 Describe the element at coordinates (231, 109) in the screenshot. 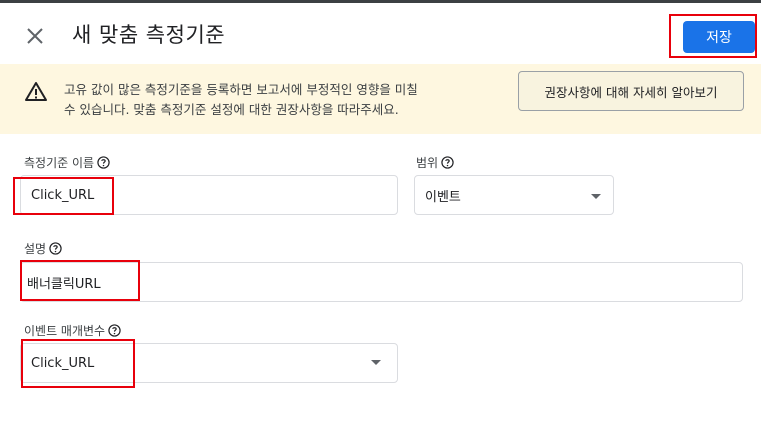

I see `warning-text-line2: 수 있습니다. 맞춤 측정기준 설정에 대한 권장사항을 따라주세요.` at that location.